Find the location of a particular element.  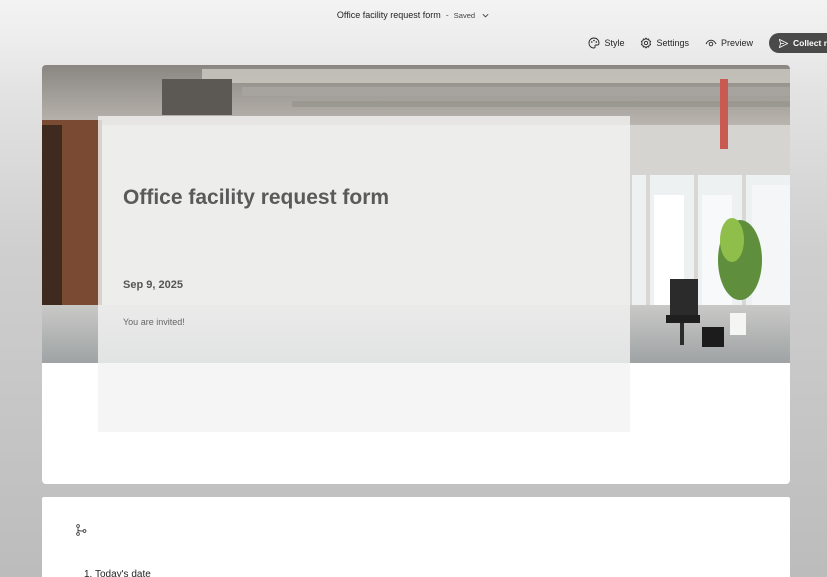

form-subtitle: You are invited! is located at coordinates (154, 322).